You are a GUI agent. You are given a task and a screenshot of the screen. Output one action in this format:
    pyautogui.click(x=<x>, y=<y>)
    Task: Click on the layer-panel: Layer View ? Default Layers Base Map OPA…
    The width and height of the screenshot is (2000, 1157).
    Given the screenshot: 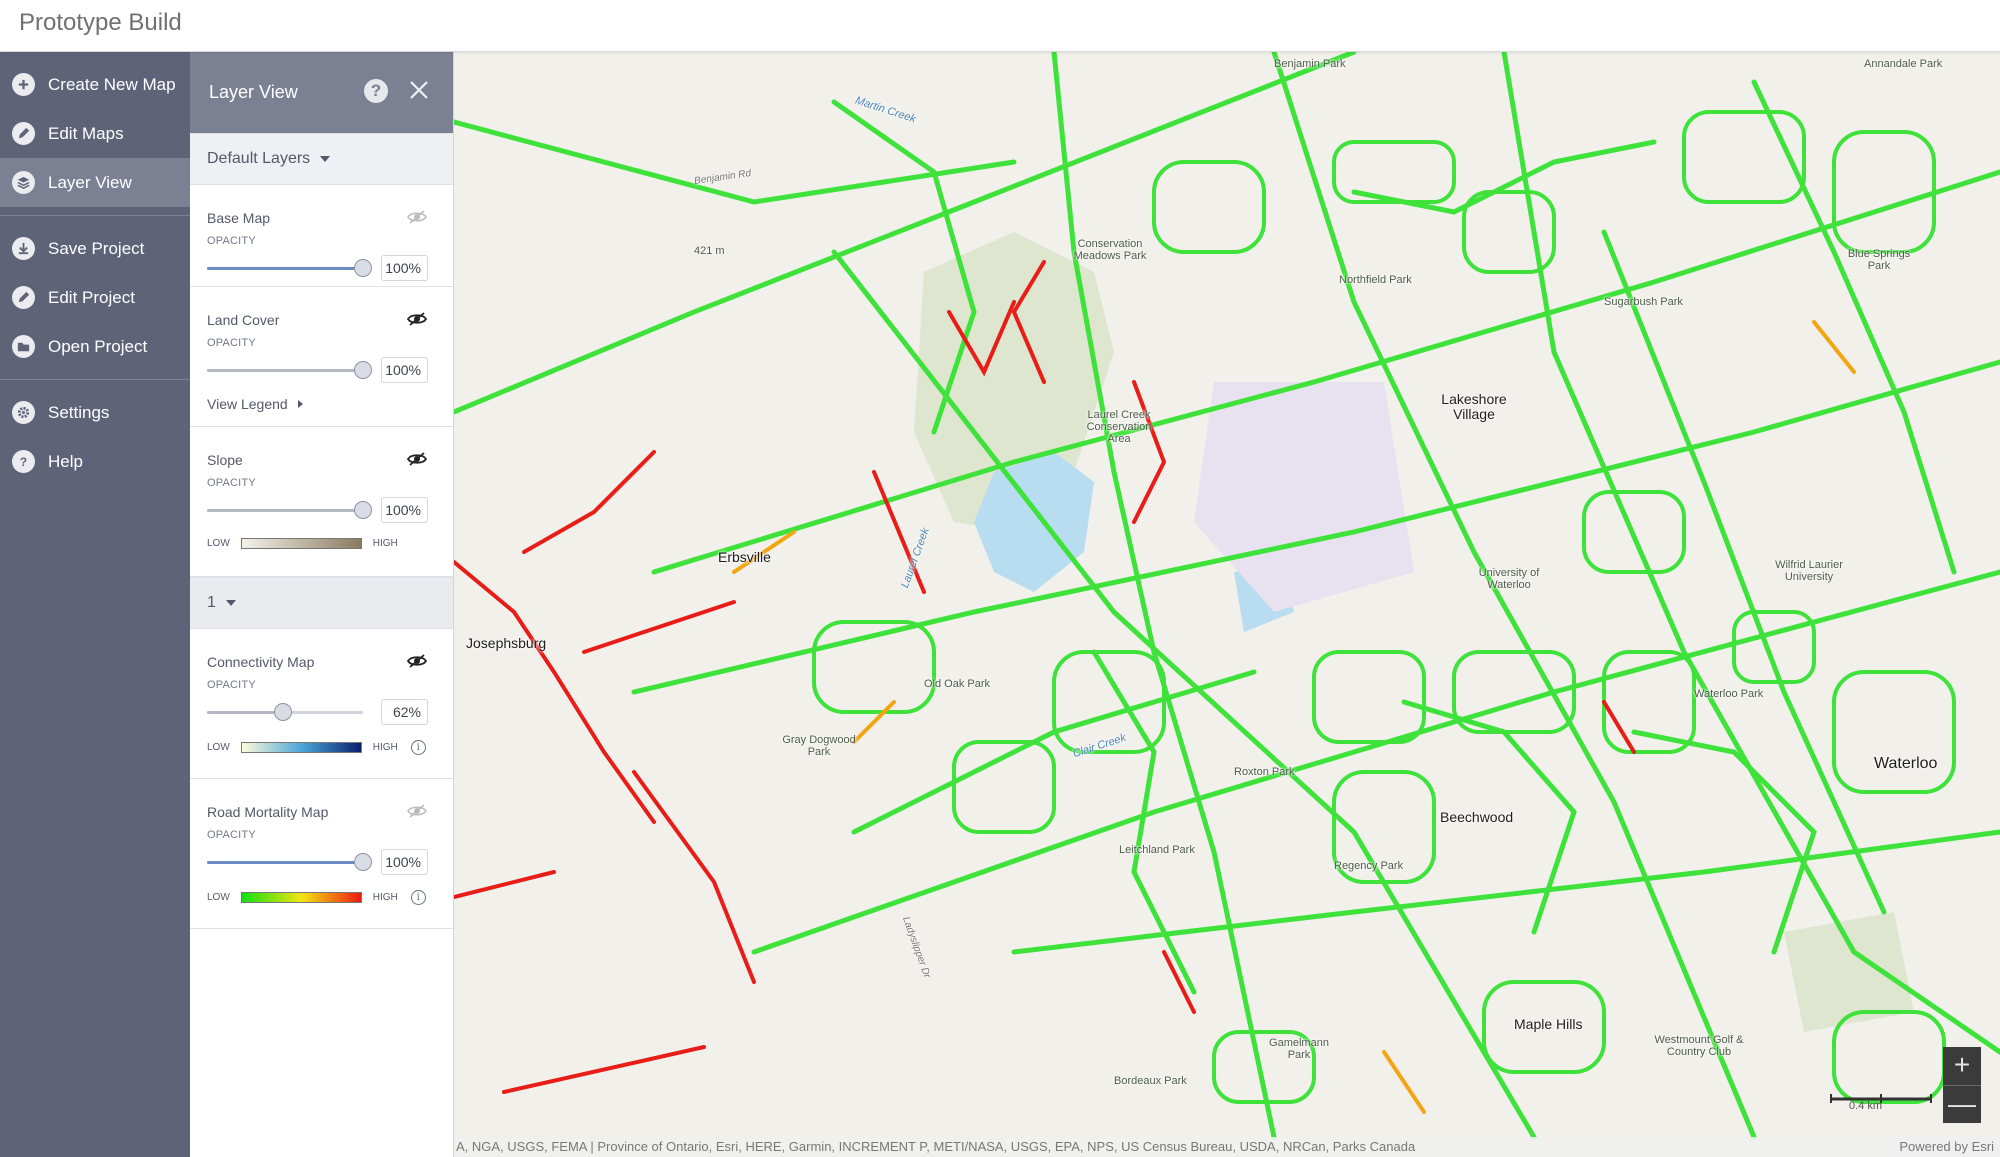 What is the action you would take?
    pyautogui.click(x=322, y=604)
    